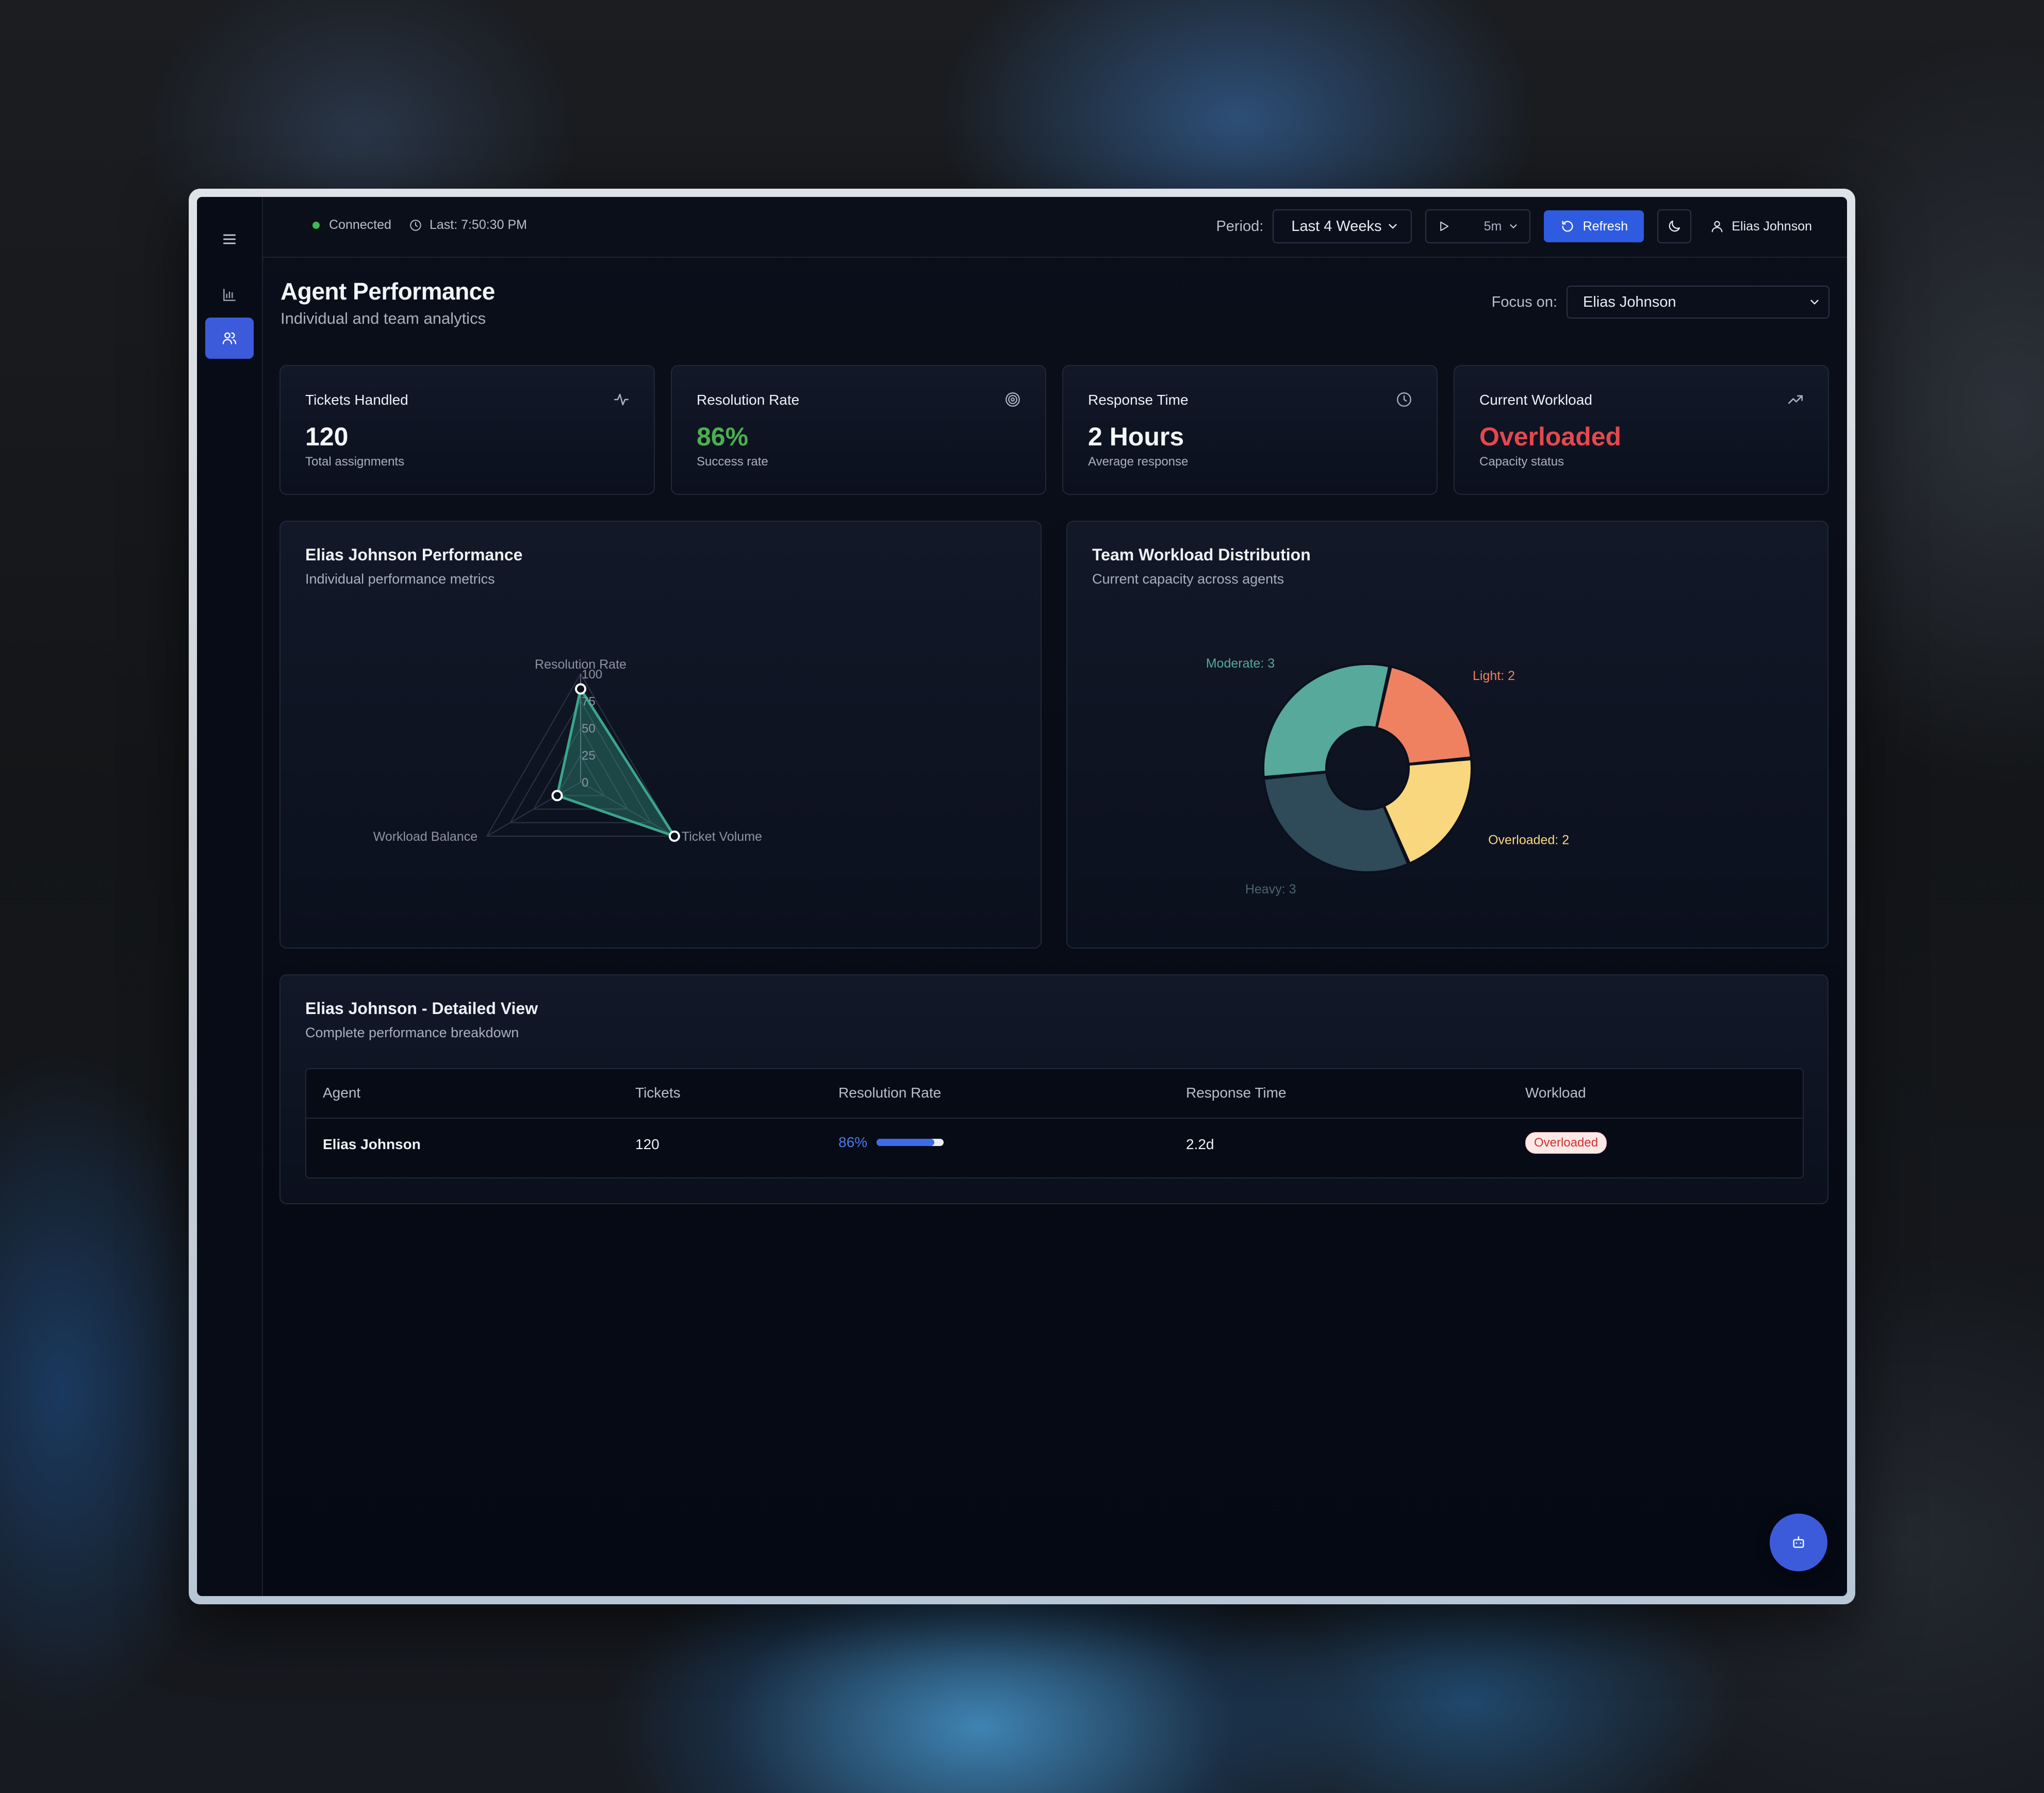 Image resolution: width=2044 pixels, height=1793 pixels. I want to click on workload-status-badge: Overloaded, so click(1566, 1143).